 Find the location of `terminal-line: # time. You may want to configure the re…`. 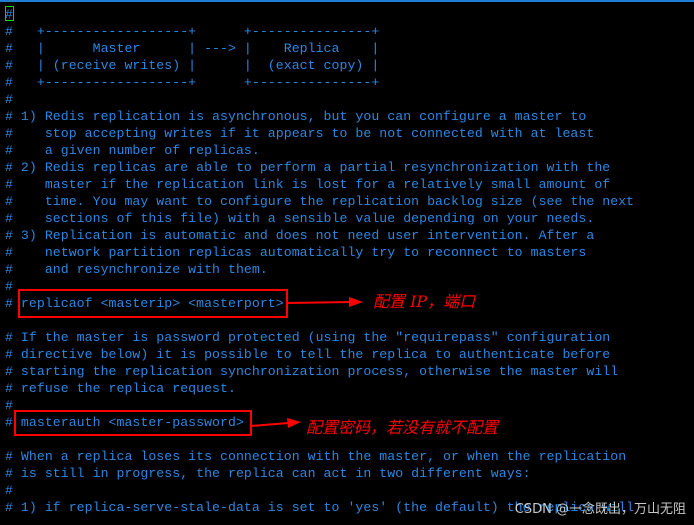

terminal-line: # time. You may want to configure the re… is located at coordinates (320, 201).